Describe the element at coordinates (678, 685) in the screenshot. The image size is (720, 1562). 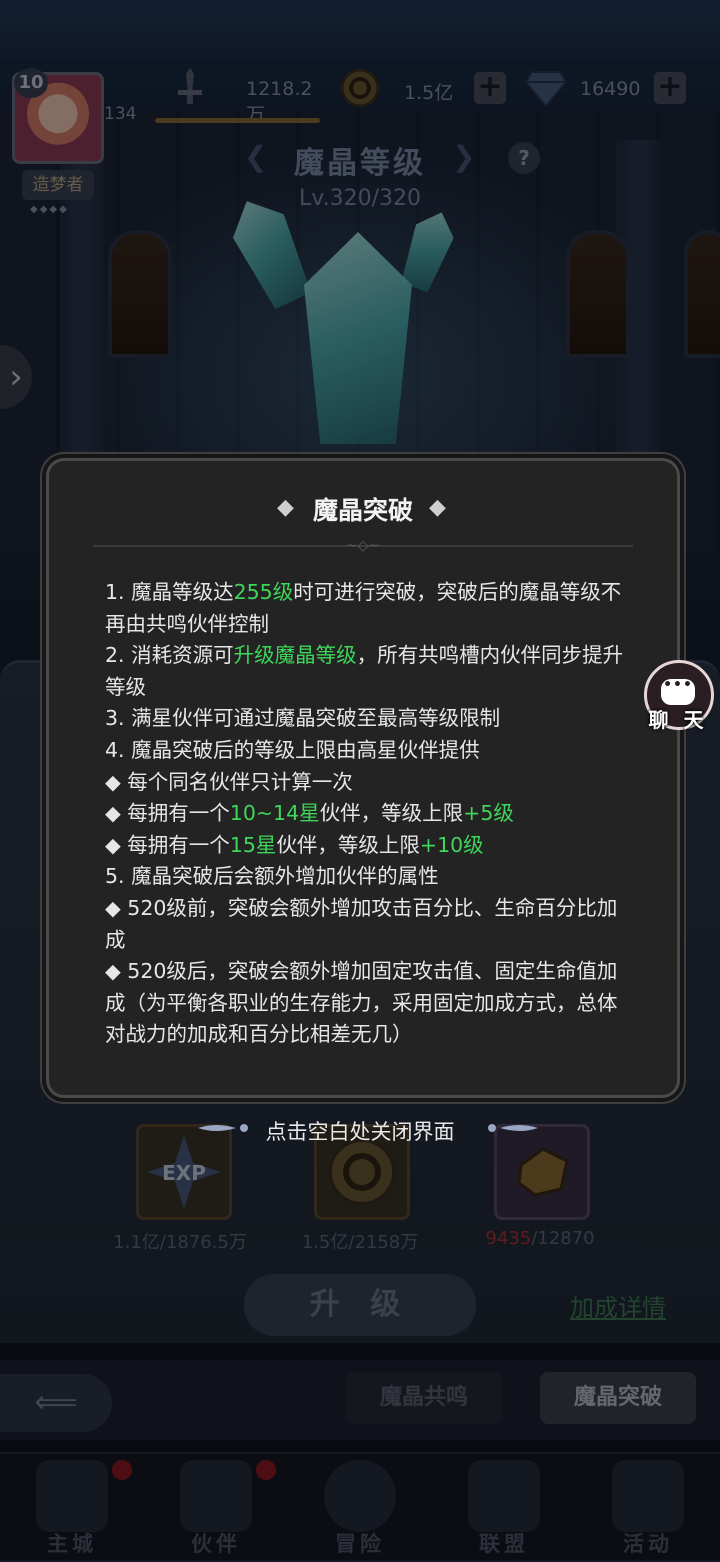
I see `chat-dots: •••` at that location.